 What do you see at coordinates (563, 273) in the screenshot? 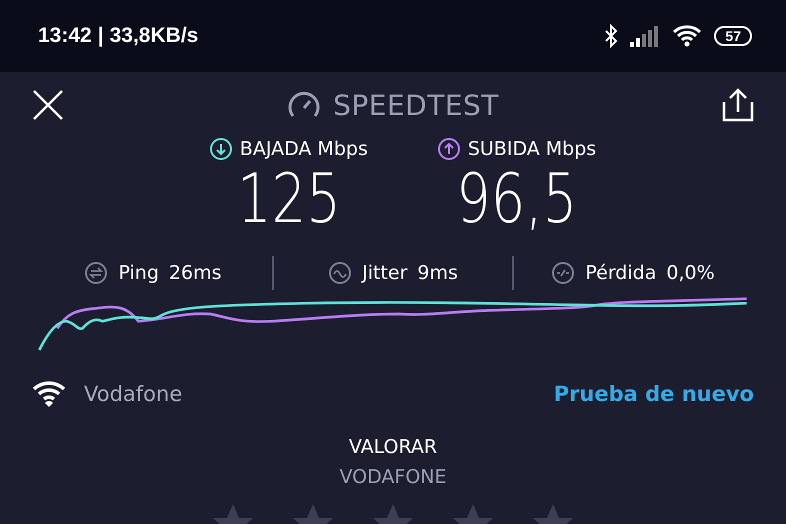
I see `loss-icon` at bounding box center [563, 273].